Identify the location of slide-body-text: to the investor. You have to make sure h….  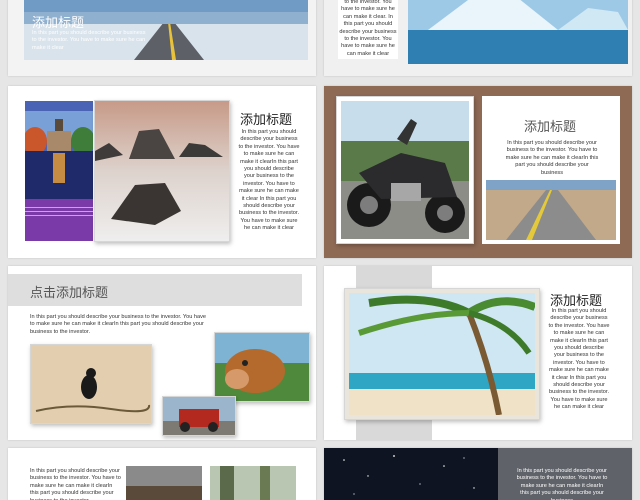
(368, 30).